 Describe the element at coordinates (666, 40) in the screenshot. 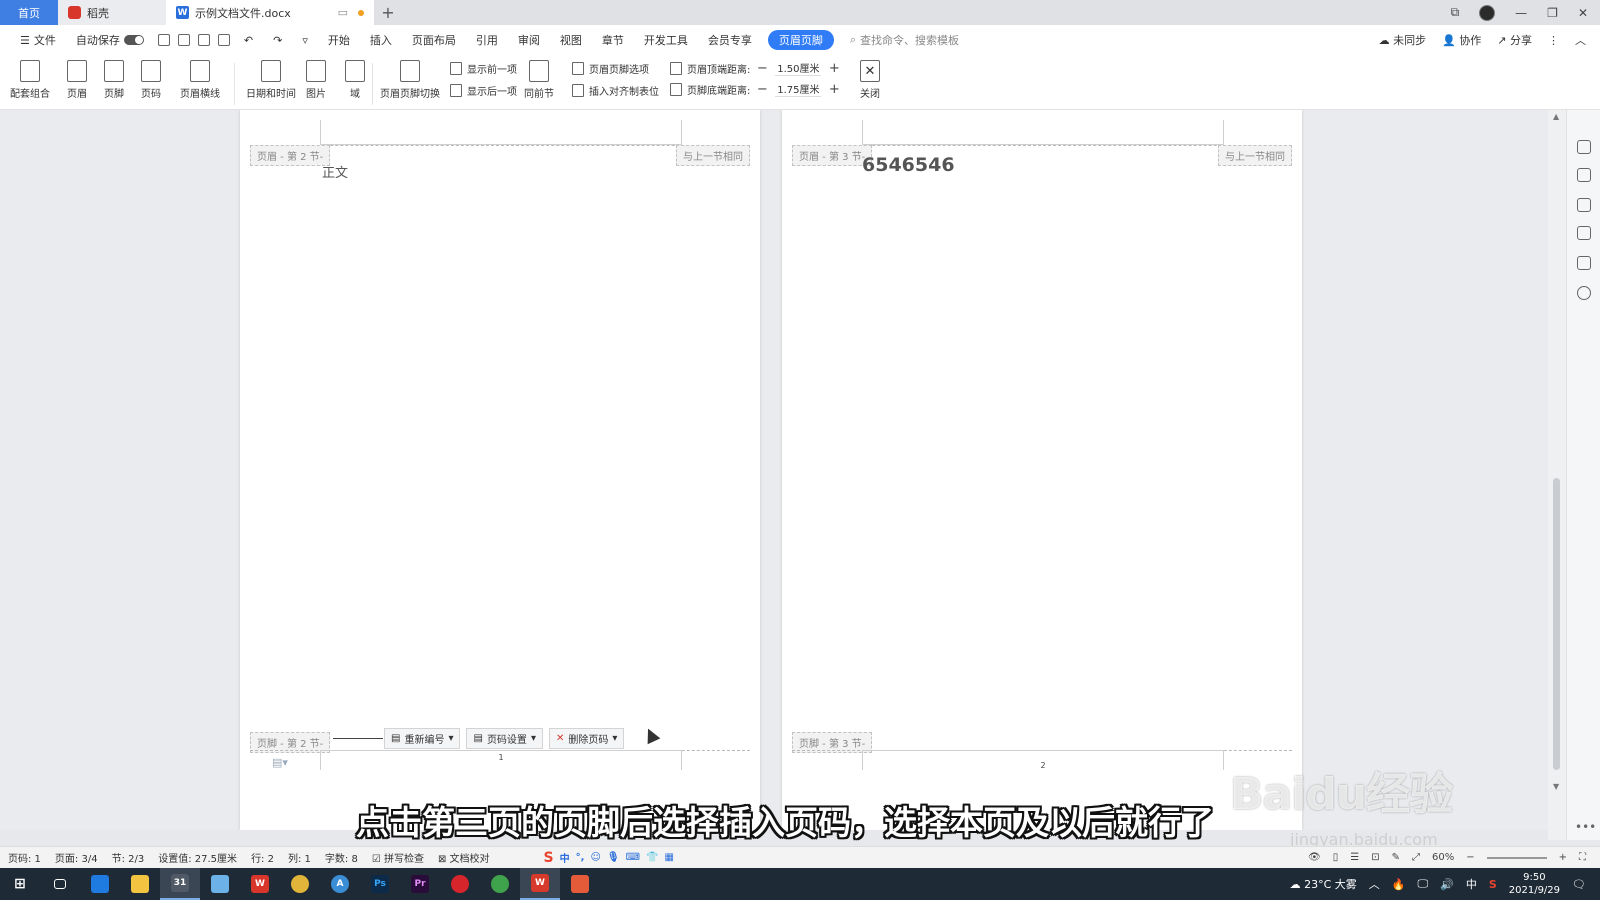

I see `menu-item-devtools: 开发工具` at that location.